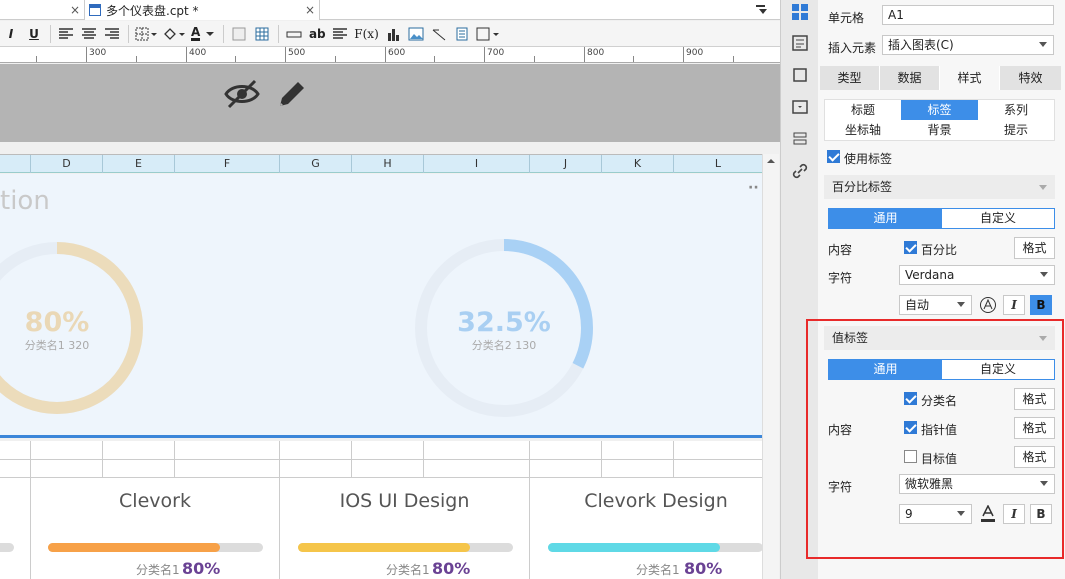  What do you see at coordinates (761, 9) in the screenshot?
I see `tab-menu-icon` at bounding box center [761, 9].